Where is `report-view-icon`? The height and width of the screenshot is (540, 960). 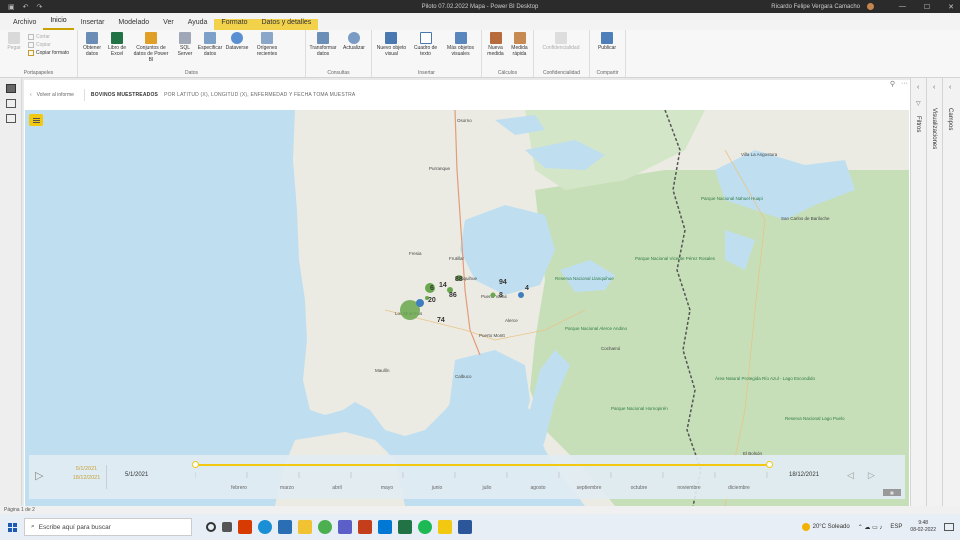 report-view-icon is located at coordinates (10, 88).